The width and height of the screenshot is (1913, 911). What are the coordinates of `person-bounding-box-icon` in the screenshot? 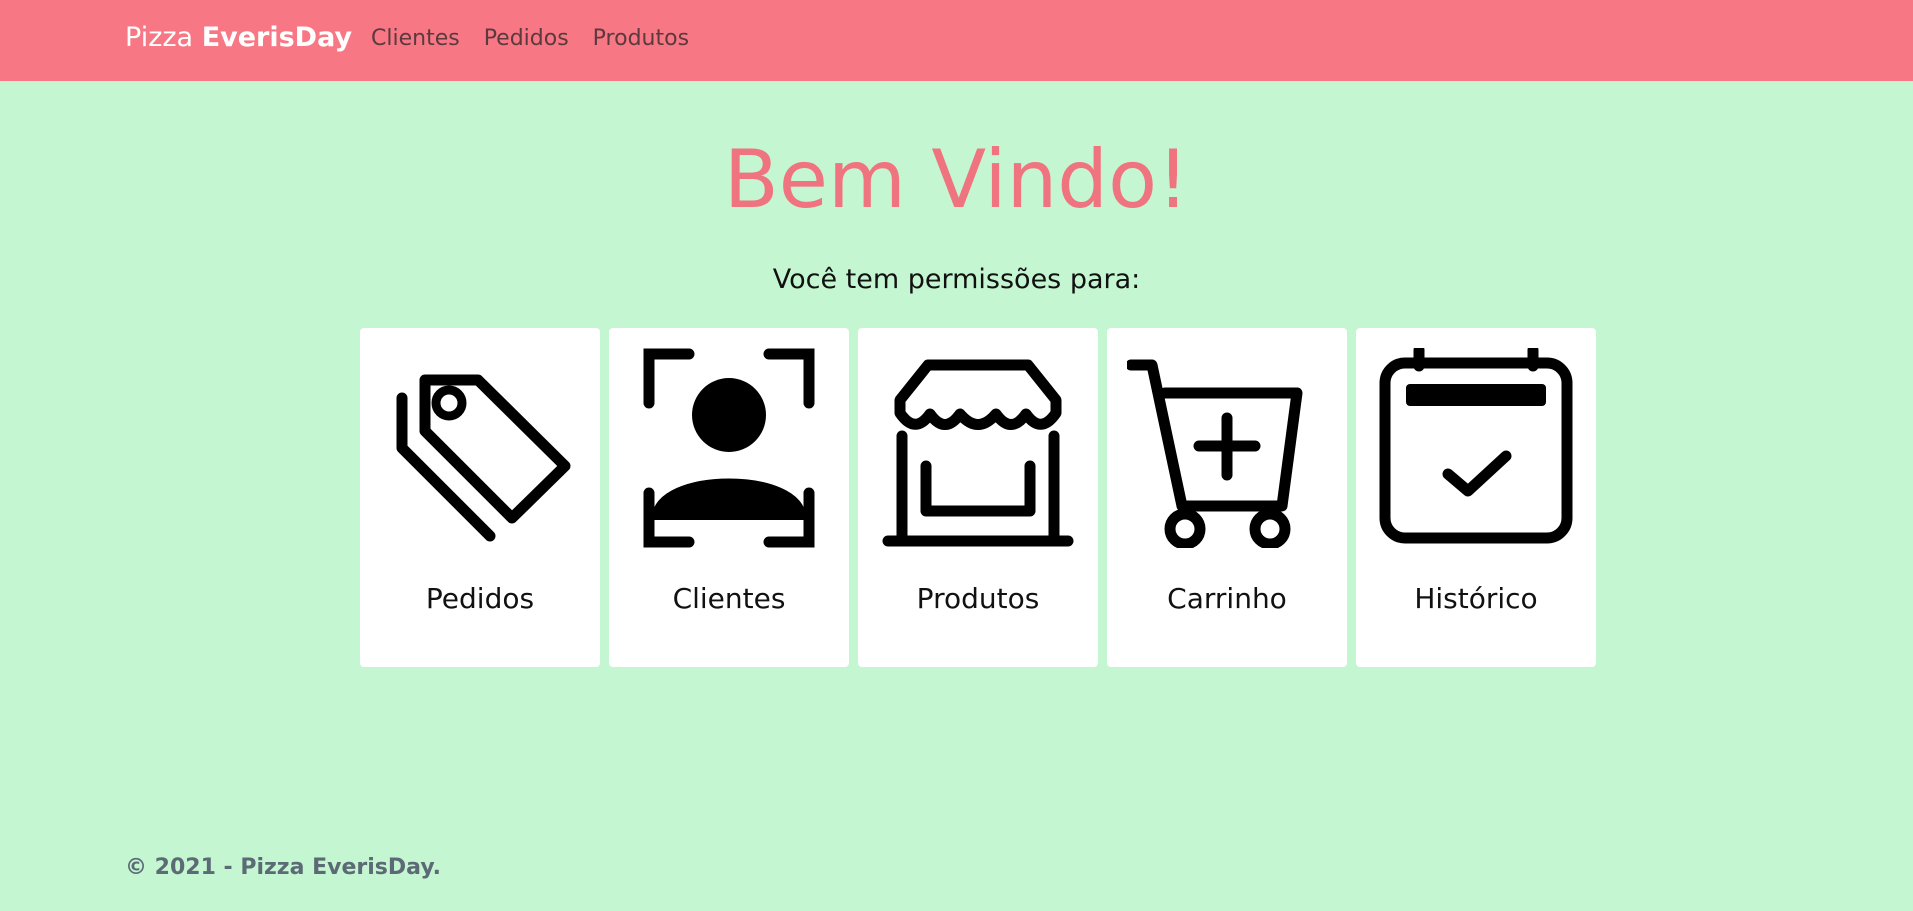 It's located at (729, 448).